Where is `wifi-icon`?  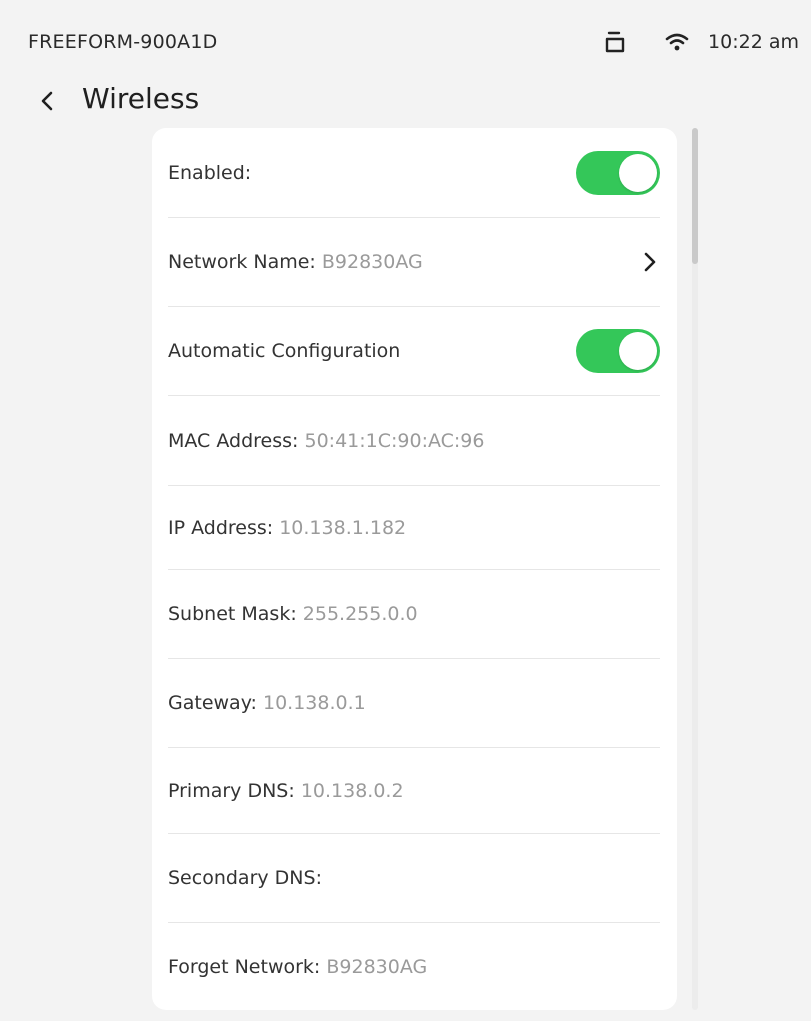
wifi-icon is located at coordinates (677, 42).